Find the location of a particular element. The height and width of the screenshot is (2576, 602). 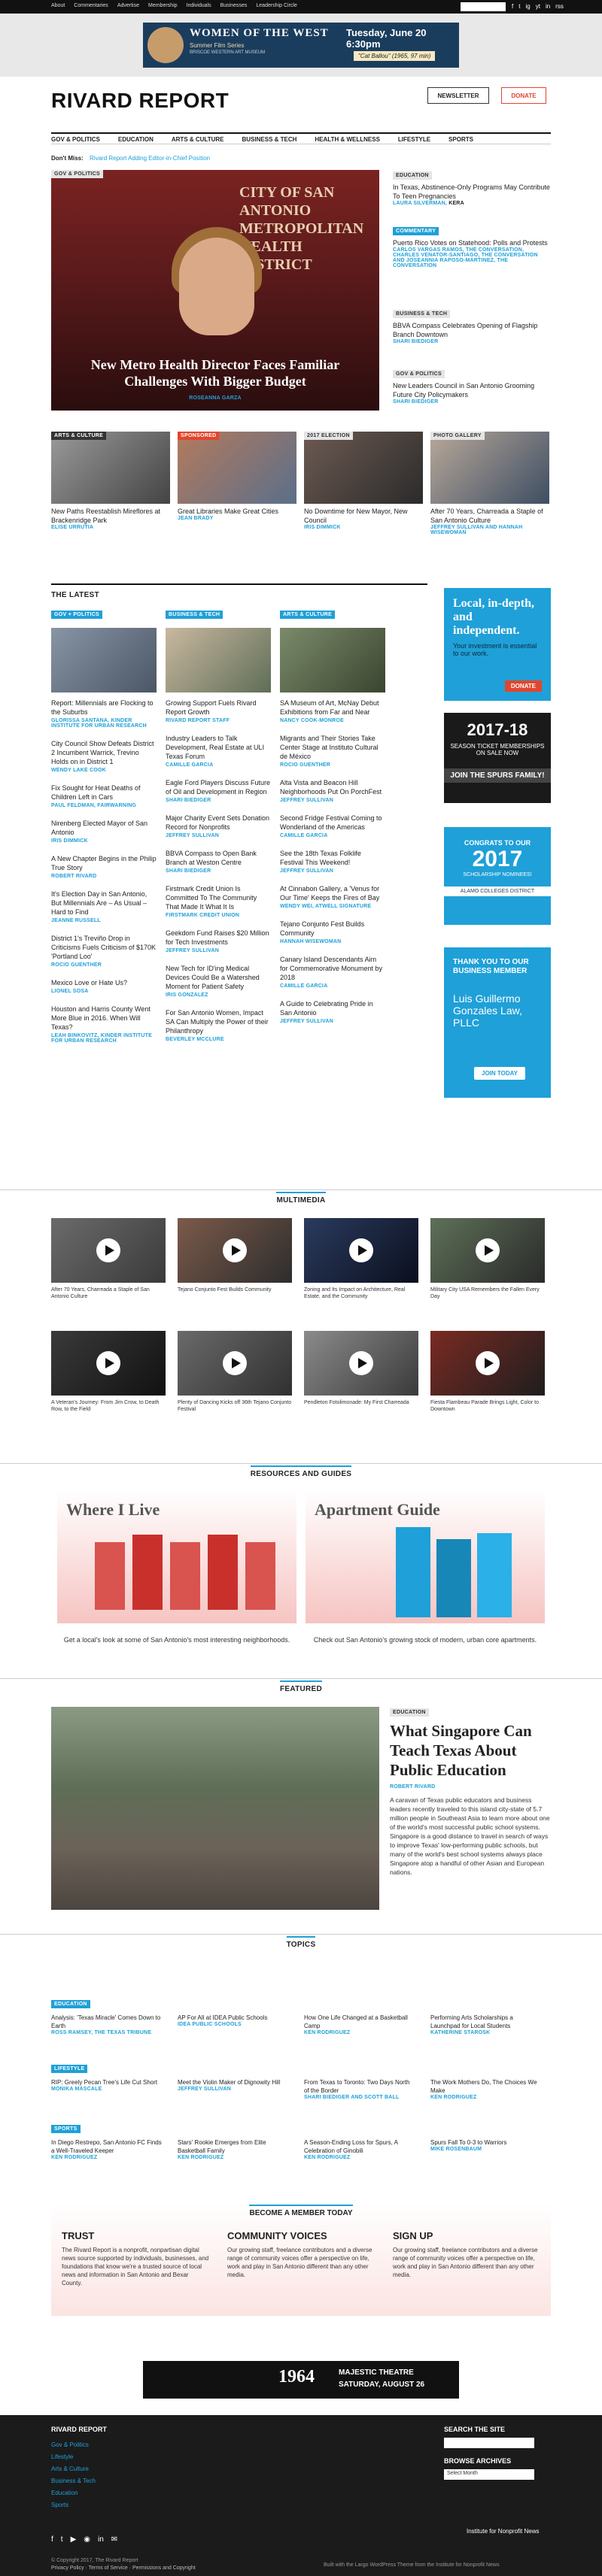

utility-link-about: About is located at coordinates (58, 5).